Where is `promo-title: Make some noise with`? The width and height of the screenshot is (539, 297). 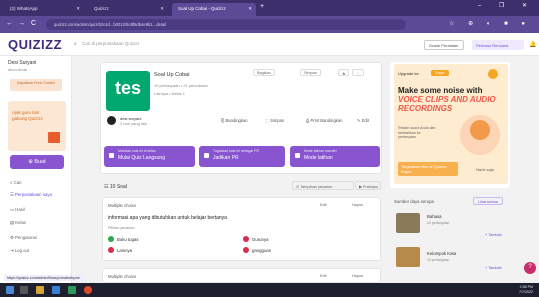 promo-title: Make some noise with is located at coordinates (440, 90).